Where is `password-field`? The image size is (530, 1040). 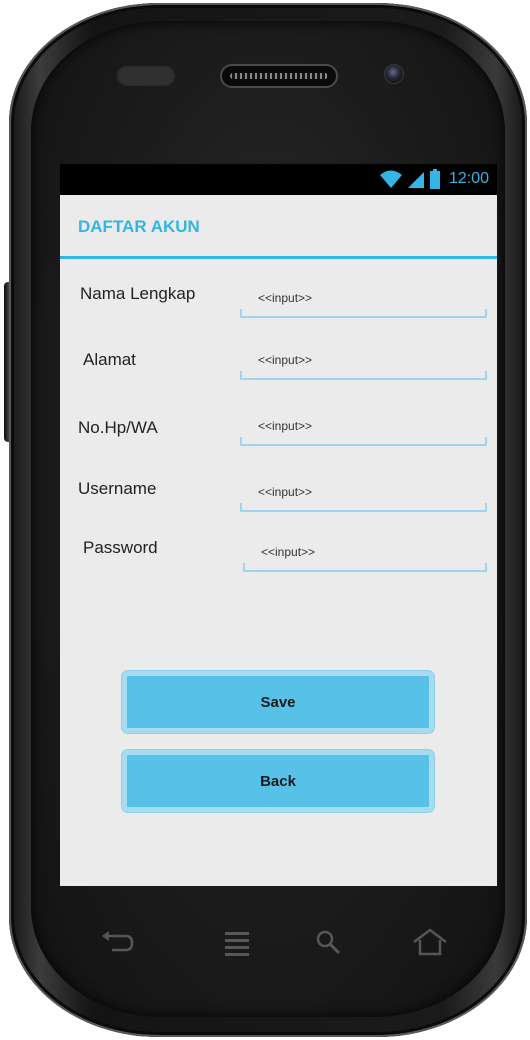
password-field is located at coordinates (365, 555).